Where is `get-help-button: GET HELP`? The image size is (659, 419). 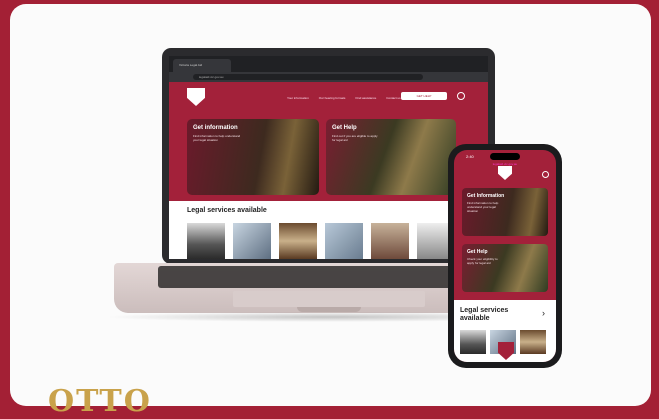
get-help-button: GET HELP is located at coordinates (424, 96).